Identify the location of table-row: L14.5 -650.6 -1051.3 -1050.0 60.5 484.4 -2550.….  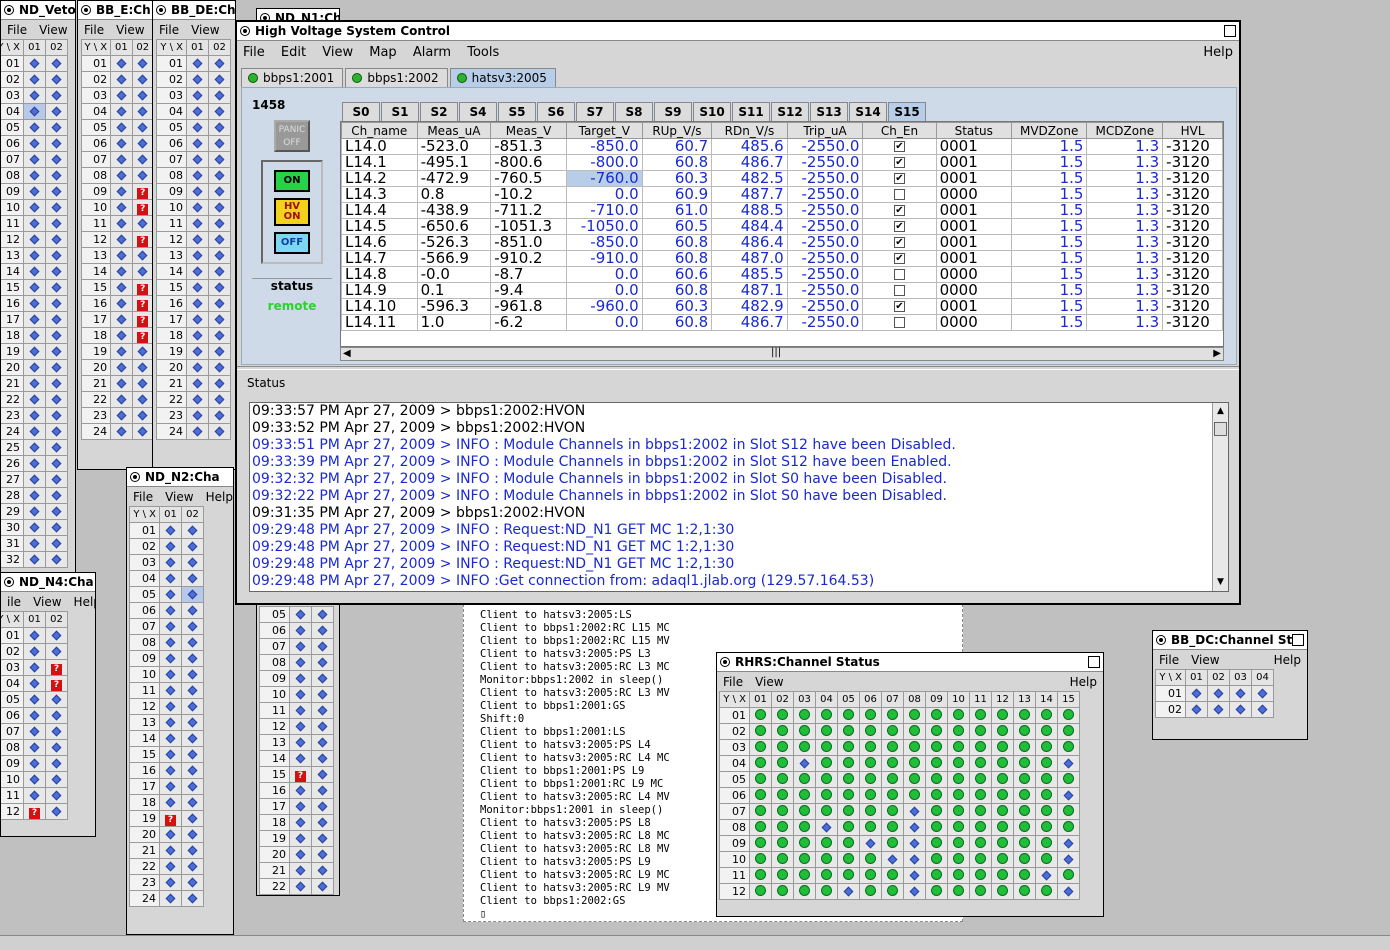
(782, 226).